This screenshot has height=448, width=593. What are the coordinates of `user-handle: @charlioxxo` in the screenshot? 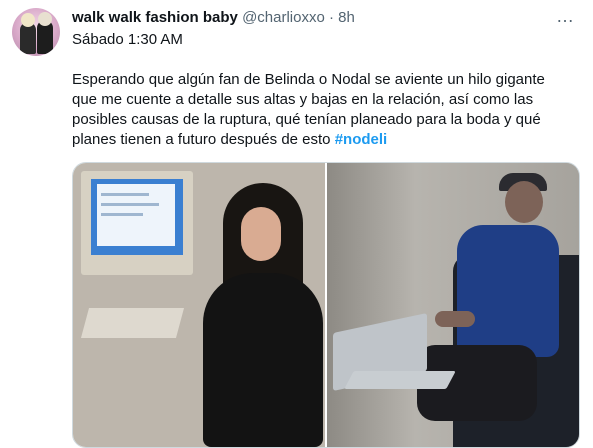 It's located at (283, 17).